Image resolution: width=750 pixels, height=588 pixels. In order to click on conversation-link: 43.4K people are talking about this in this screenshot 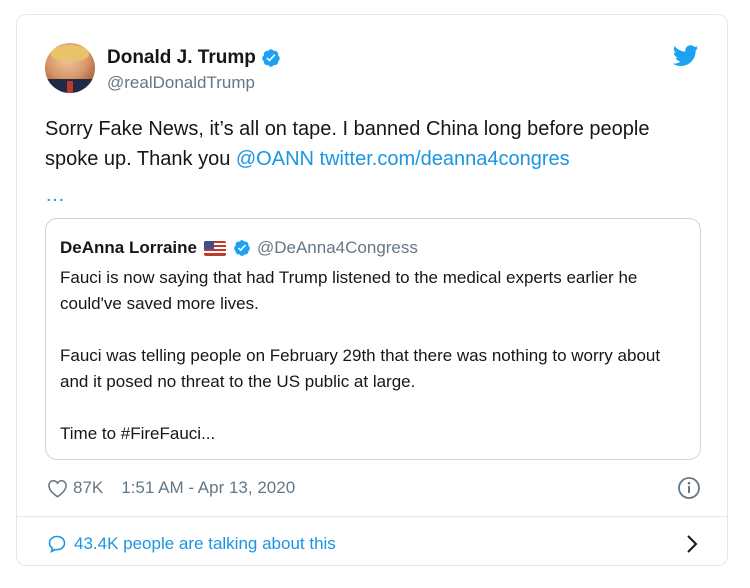, I will do `click(191, 544)`.